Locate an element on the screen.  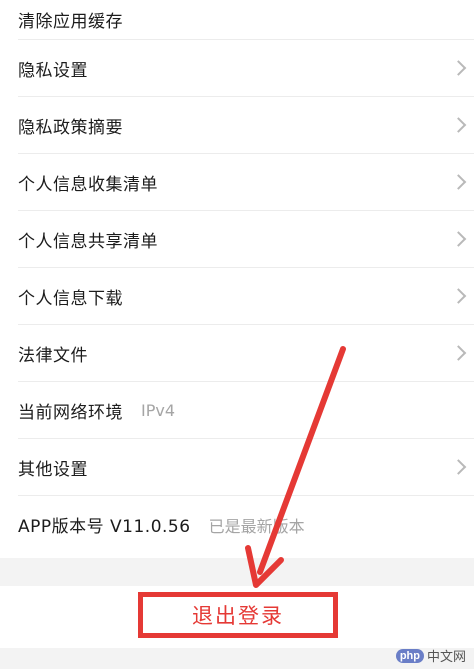
personal-info-download-label: 个人信息下载 is located at coordinates (70, 298).